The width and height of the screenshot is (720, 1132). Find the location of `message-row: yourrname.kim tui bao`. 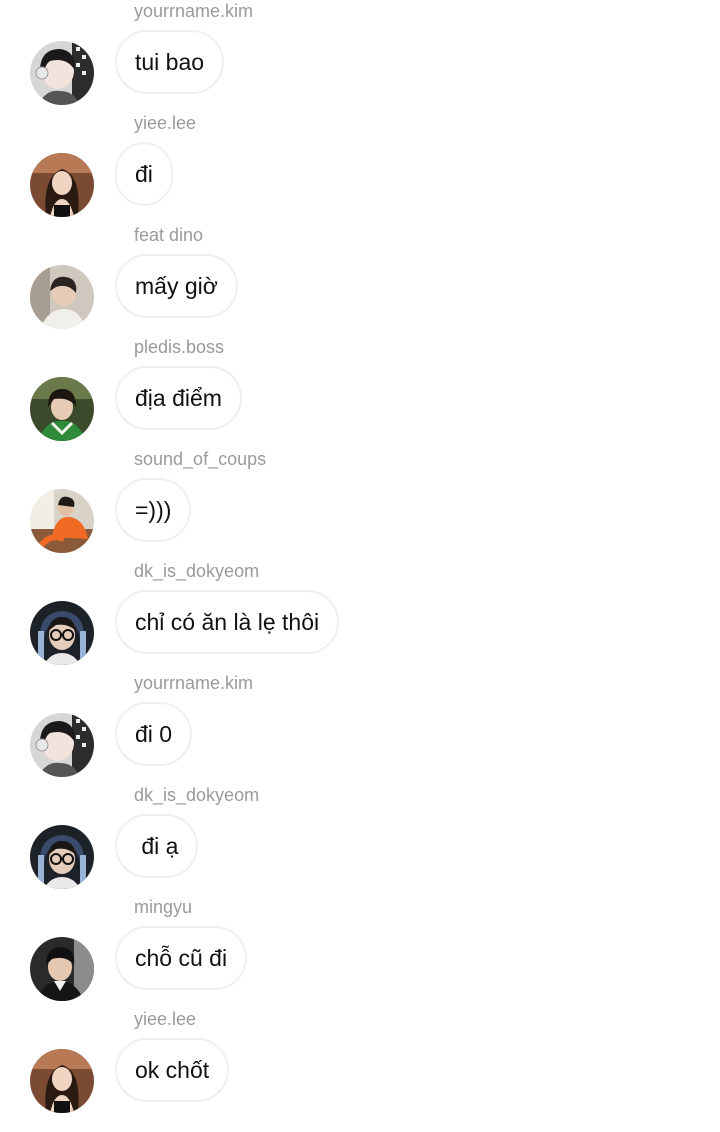

message-row: yourrname.kim tui bao is located at coordinates (360, 56).